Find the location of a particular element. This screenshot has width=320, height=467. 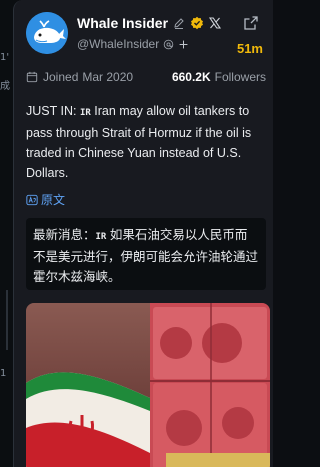

avatar is located at coordinates (47, 33).